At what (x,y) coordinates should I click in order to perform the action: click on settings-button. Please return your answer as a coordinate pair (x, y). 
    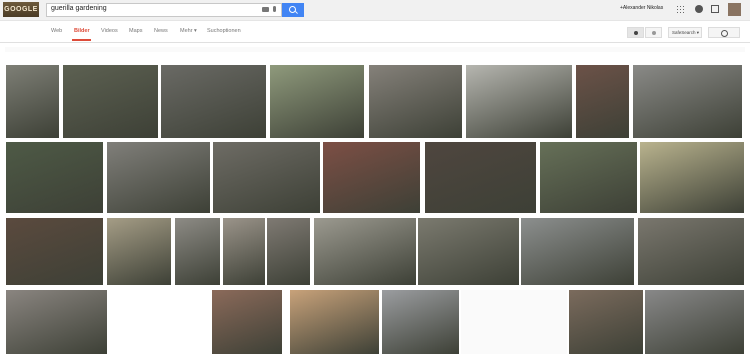
    Looking at the image, I should click on (724, 32).